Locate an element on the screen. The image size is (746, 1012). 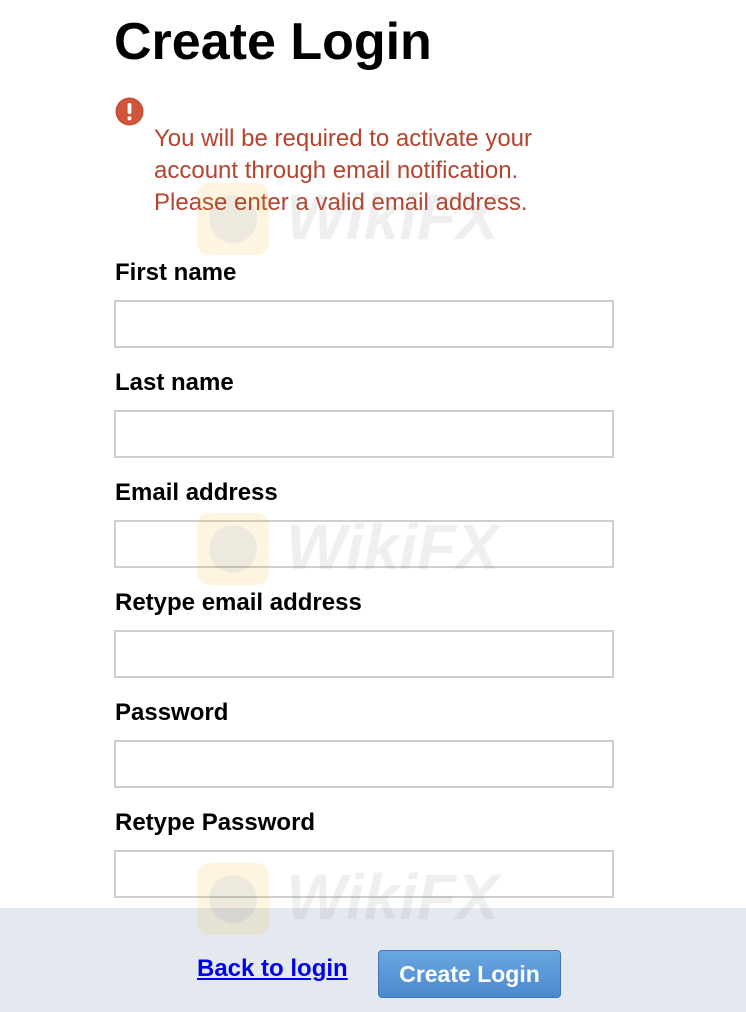
last-name-label: Last name is located at coordinates (174, 382).